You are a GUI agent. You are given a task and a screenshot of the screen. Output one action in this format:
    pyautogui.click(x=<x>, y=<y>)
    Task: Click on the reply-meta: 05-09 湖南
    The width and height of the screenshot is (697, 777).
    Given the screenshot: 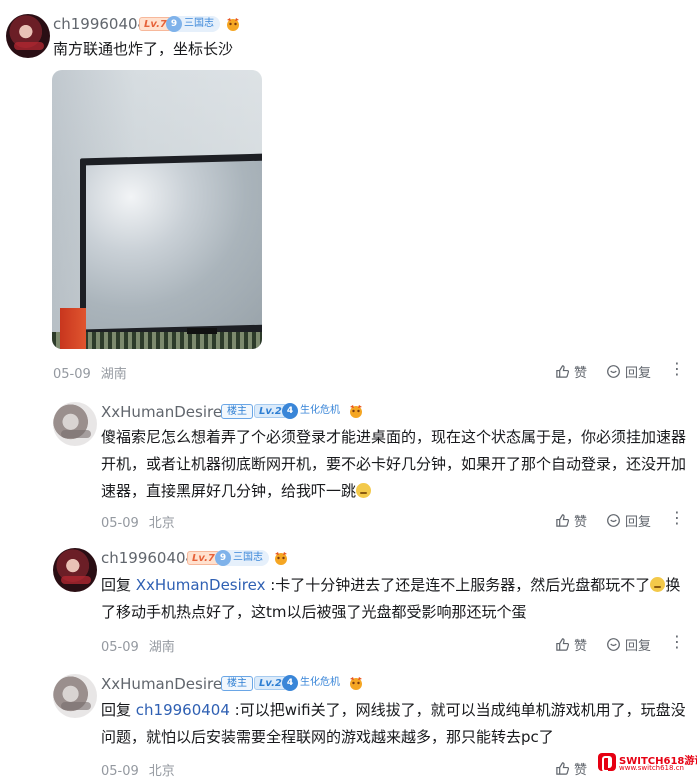 What is the action you would take?
    pyautogui.click(x=138, y=645)
    